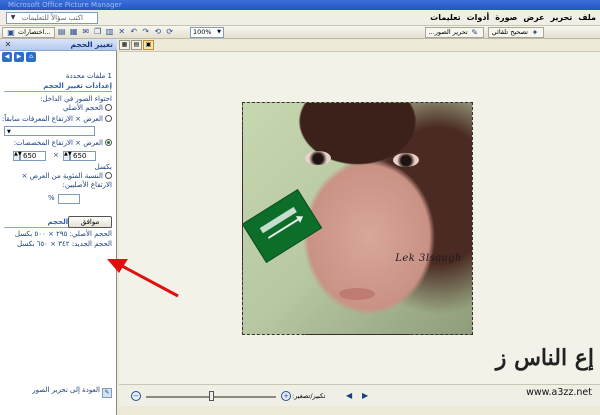  Describe the element at coordinates (103, 167) in the screenshot. I see `pixels-unit-label: بكسل` at that location.